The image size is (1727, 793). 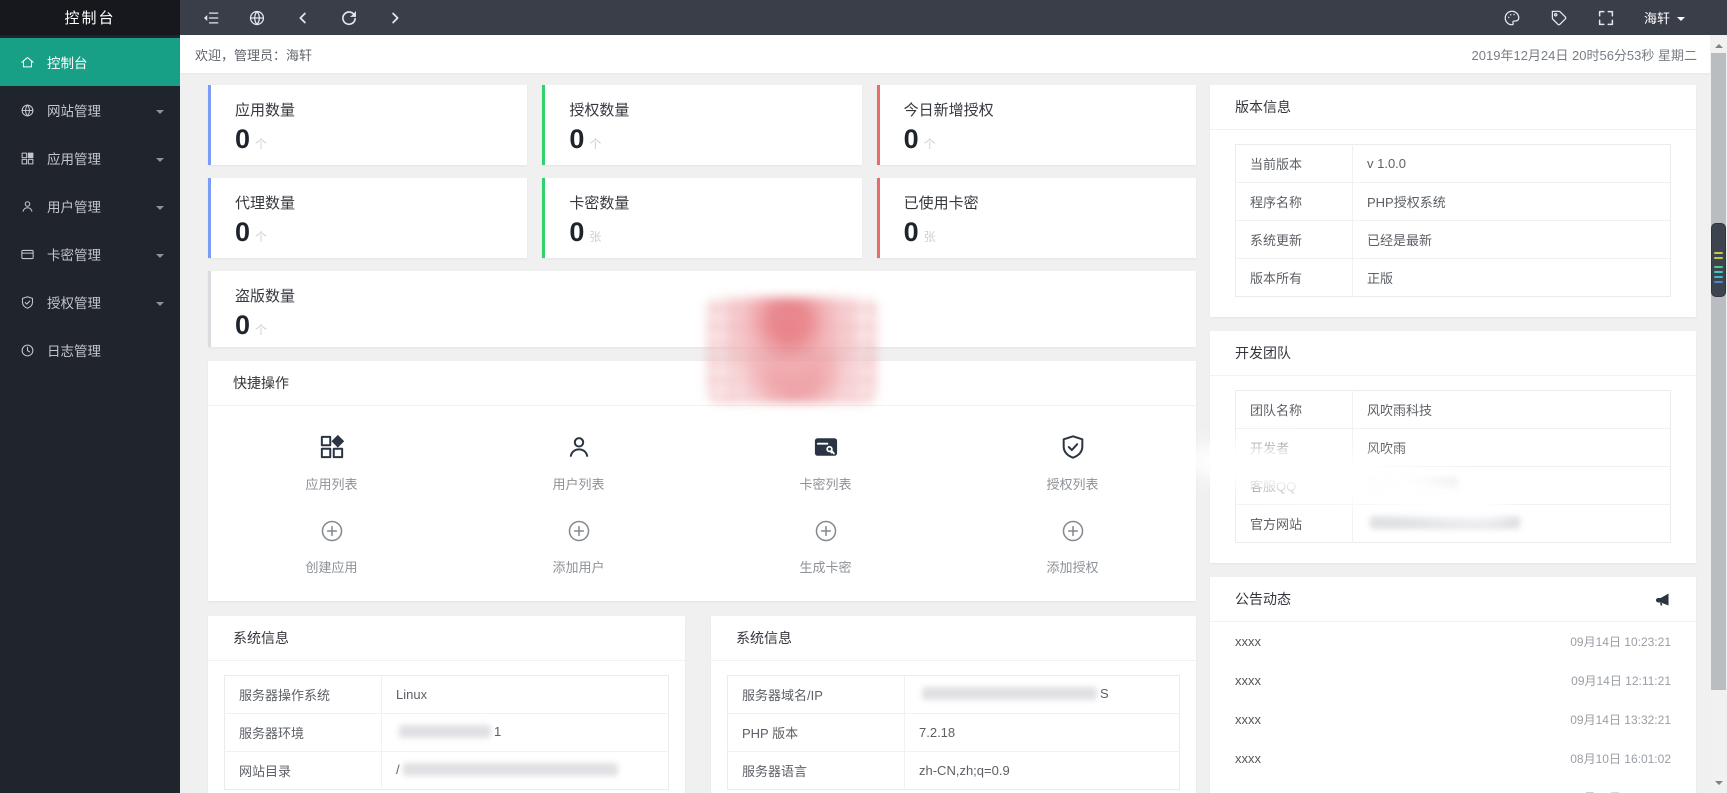 I want to click on info-row: 版本所有 正版, so click(x=1453, y=277).